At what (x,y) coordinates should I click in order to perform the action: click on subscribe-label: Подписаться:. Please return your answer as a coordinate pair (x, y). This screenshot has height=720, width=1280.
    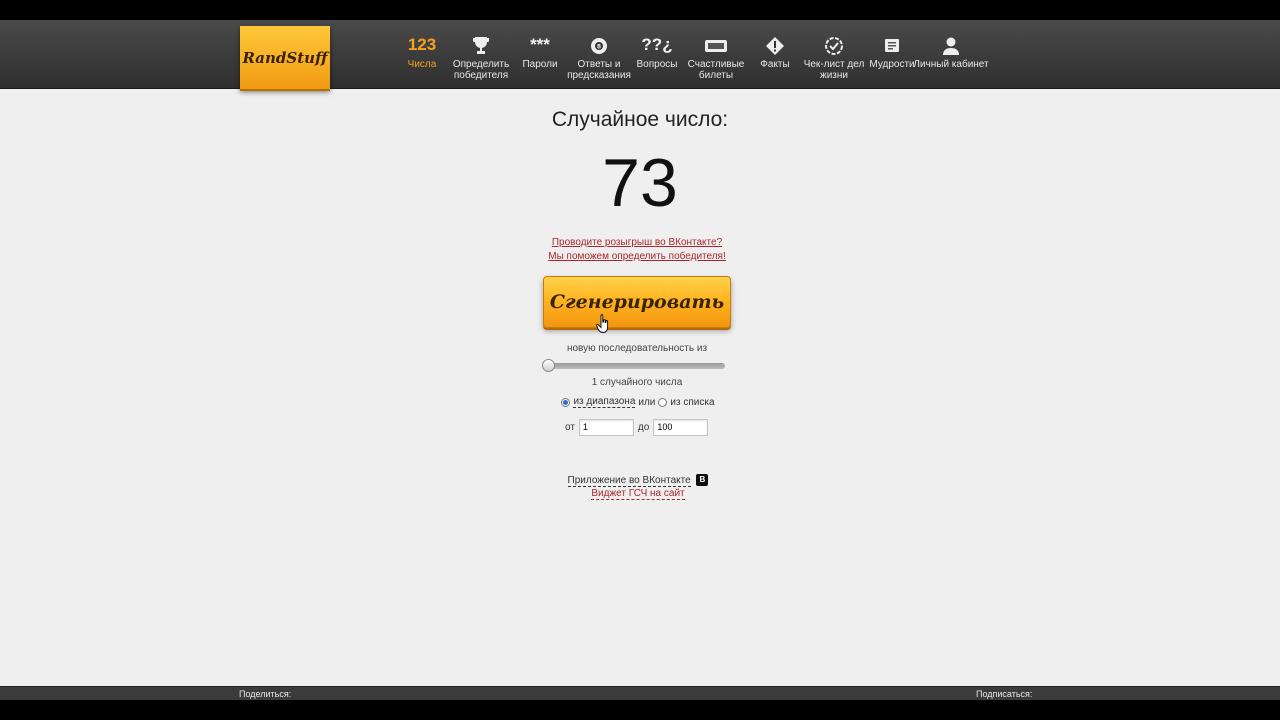
    Looking at the image, I should click on (1004, 694).